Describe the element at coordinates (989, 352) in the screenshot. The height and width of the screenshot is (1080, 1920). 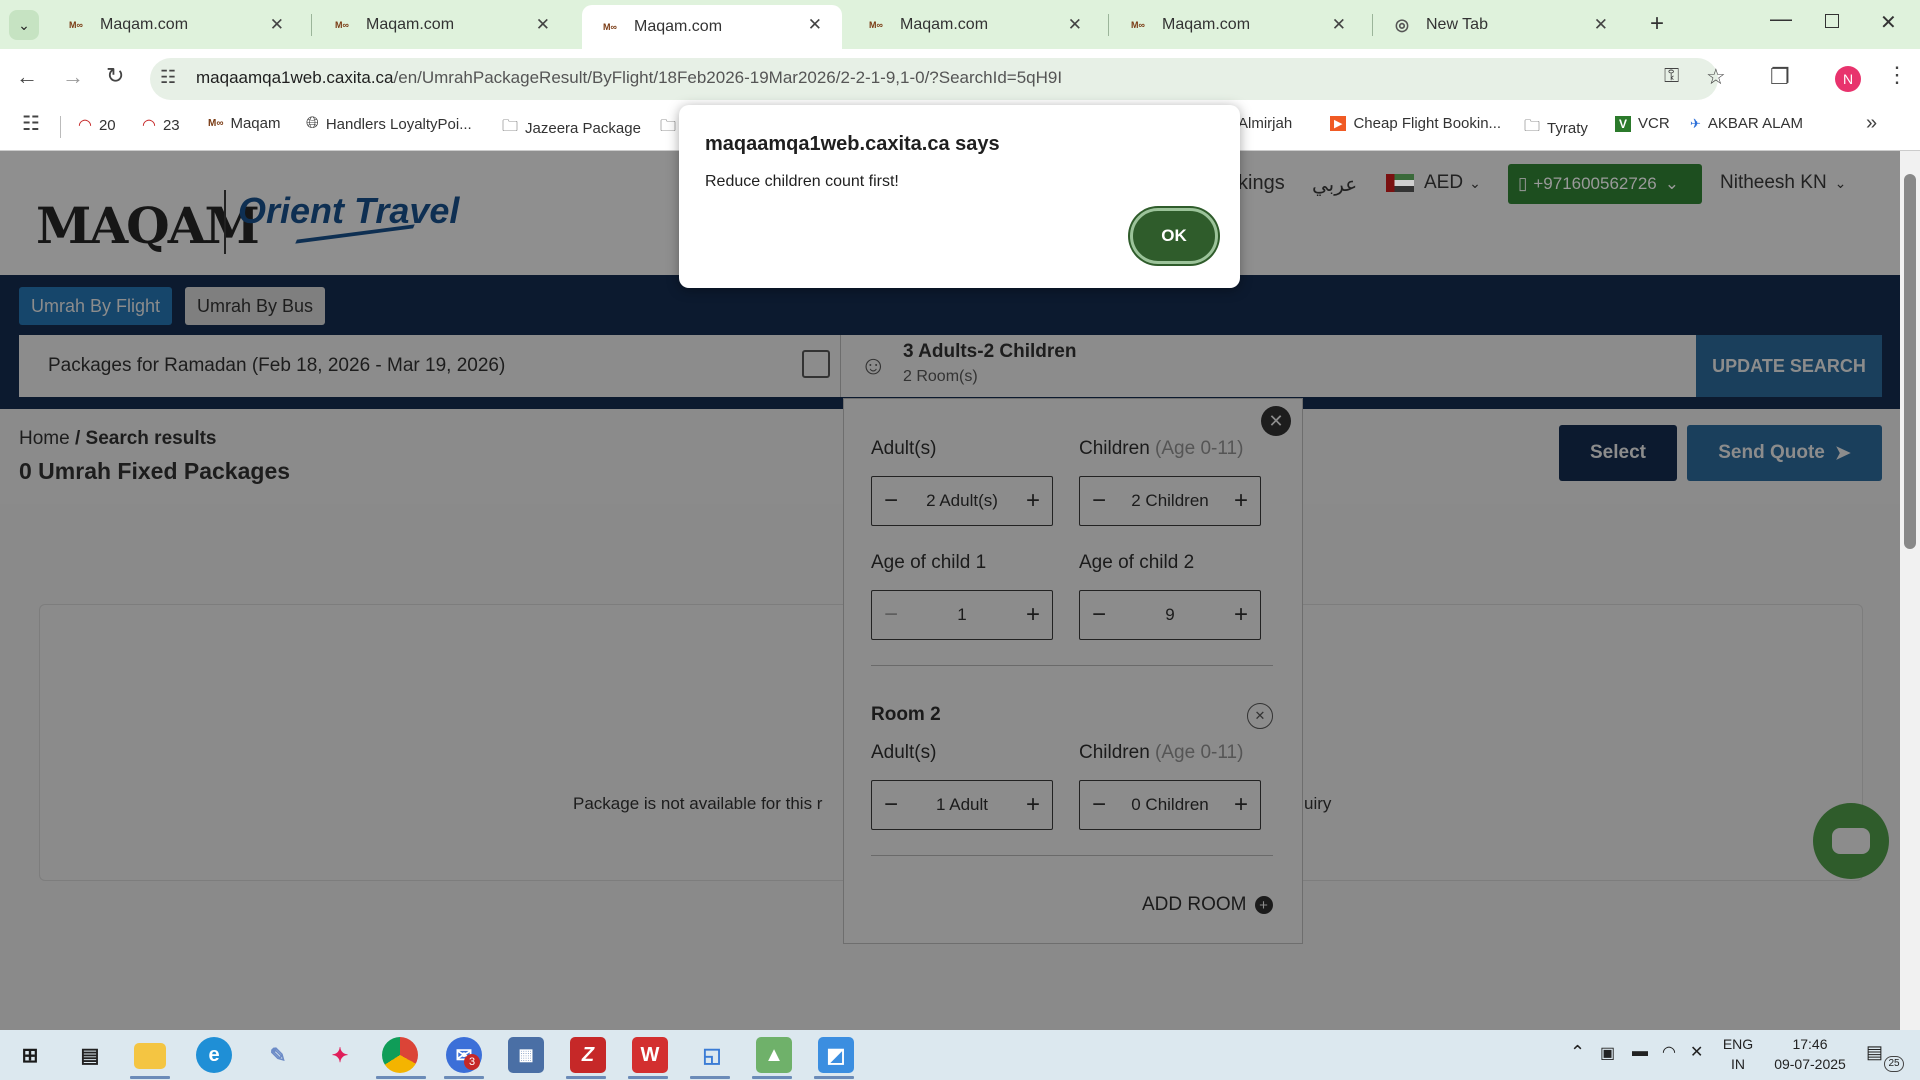
I see `guests-summary: 3 Adults-2 Children` at that location.